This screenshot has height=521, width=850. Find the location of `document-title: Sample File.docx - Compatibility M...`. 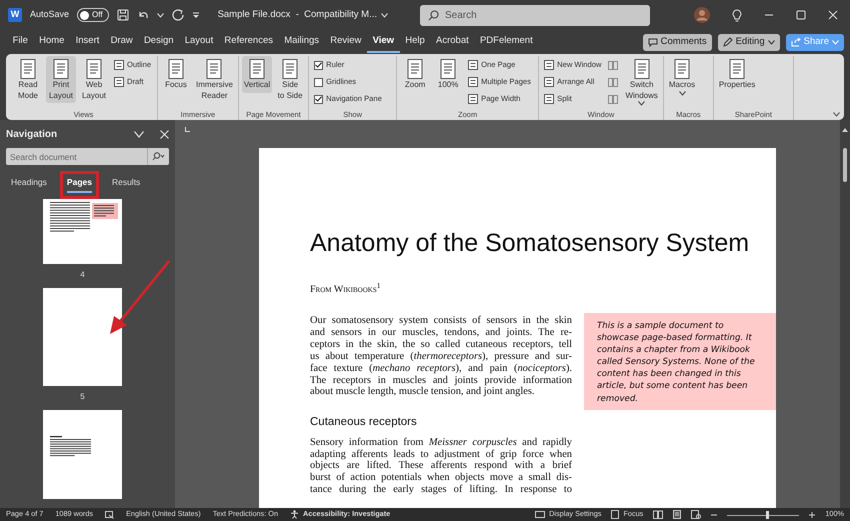

document-title: Sample File.docx - Compatibility M... is located at coordinates (297, 15).